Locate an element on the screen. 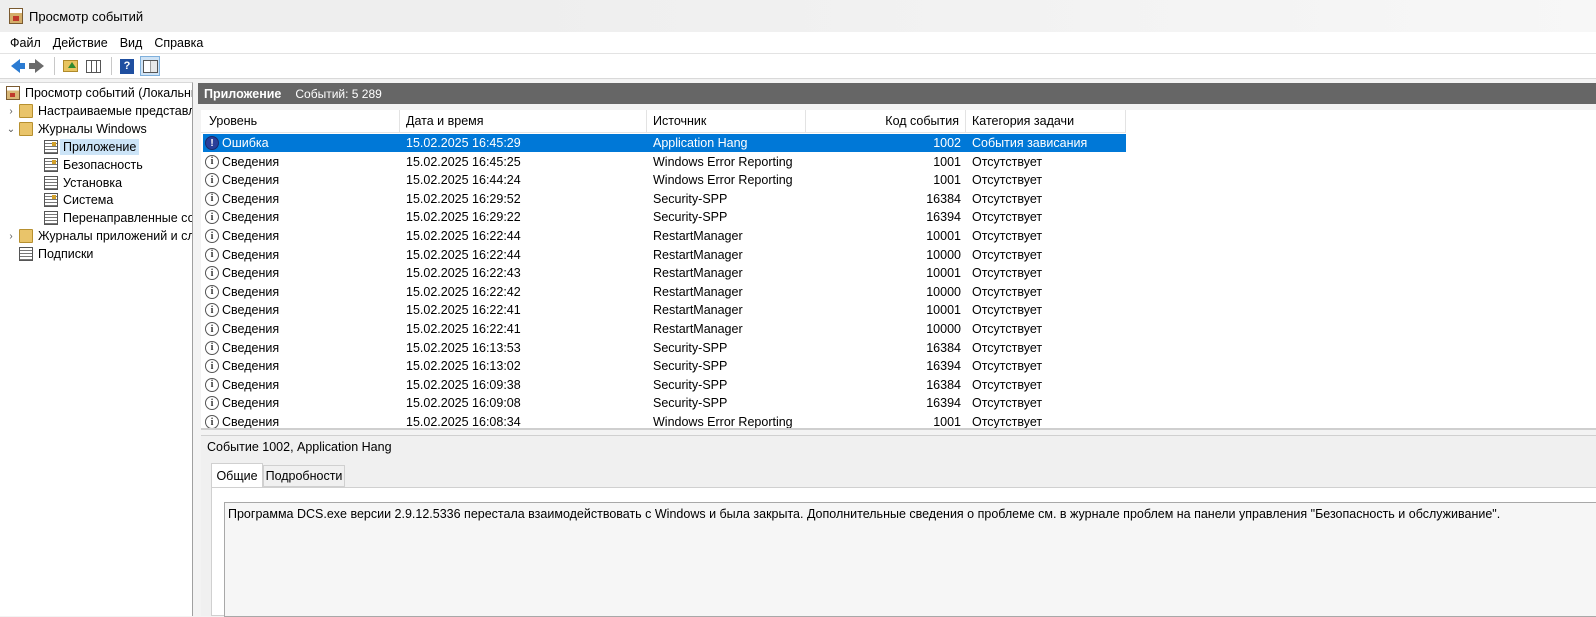 This screenshot has height=617, width=1596. column-header-source: Источник is located at coordinates (726, 121).